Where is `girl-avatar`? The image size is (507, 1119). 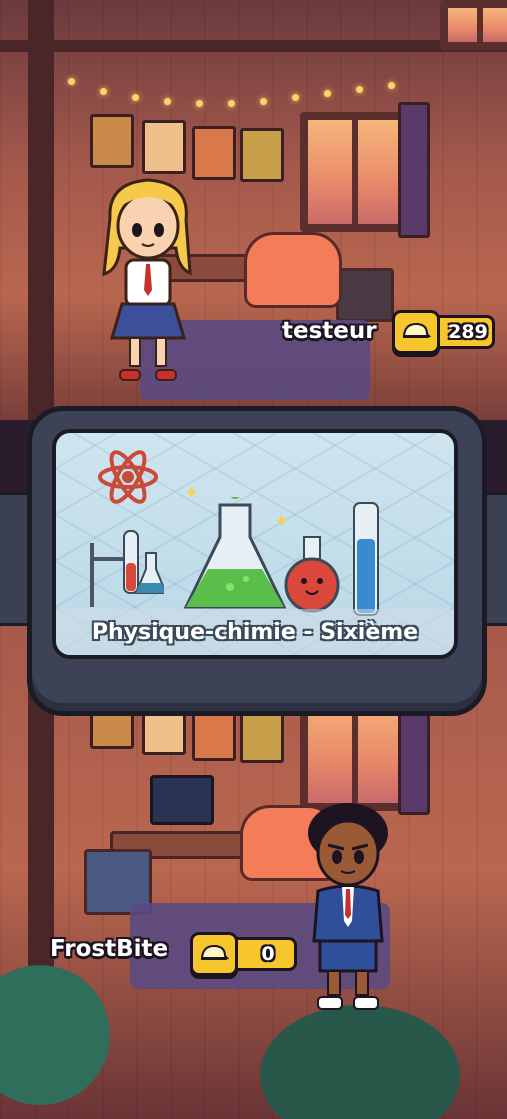
girl-avatar is located at coordinates (148, 283).